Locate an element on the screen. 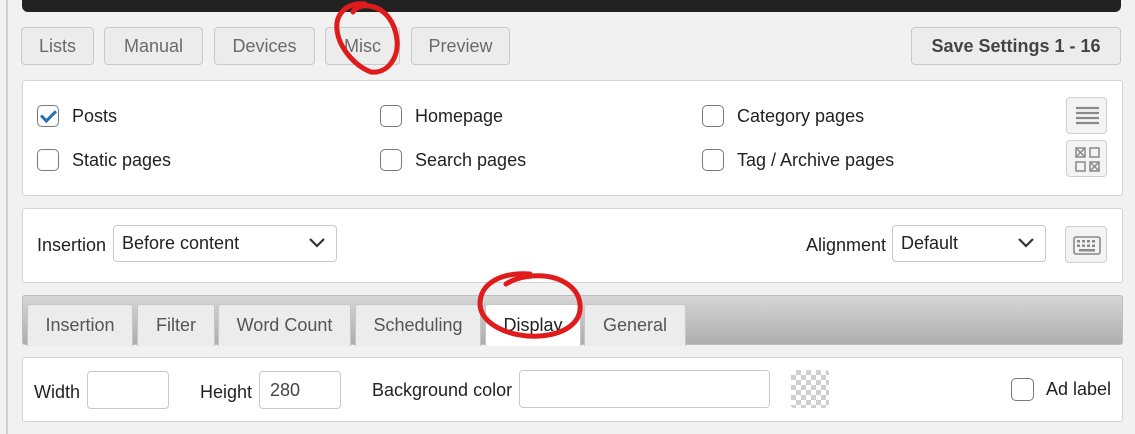 This screenshot has width=1135, height=434. ad-label-option: Ad label is located at coordinates (1061, 389).